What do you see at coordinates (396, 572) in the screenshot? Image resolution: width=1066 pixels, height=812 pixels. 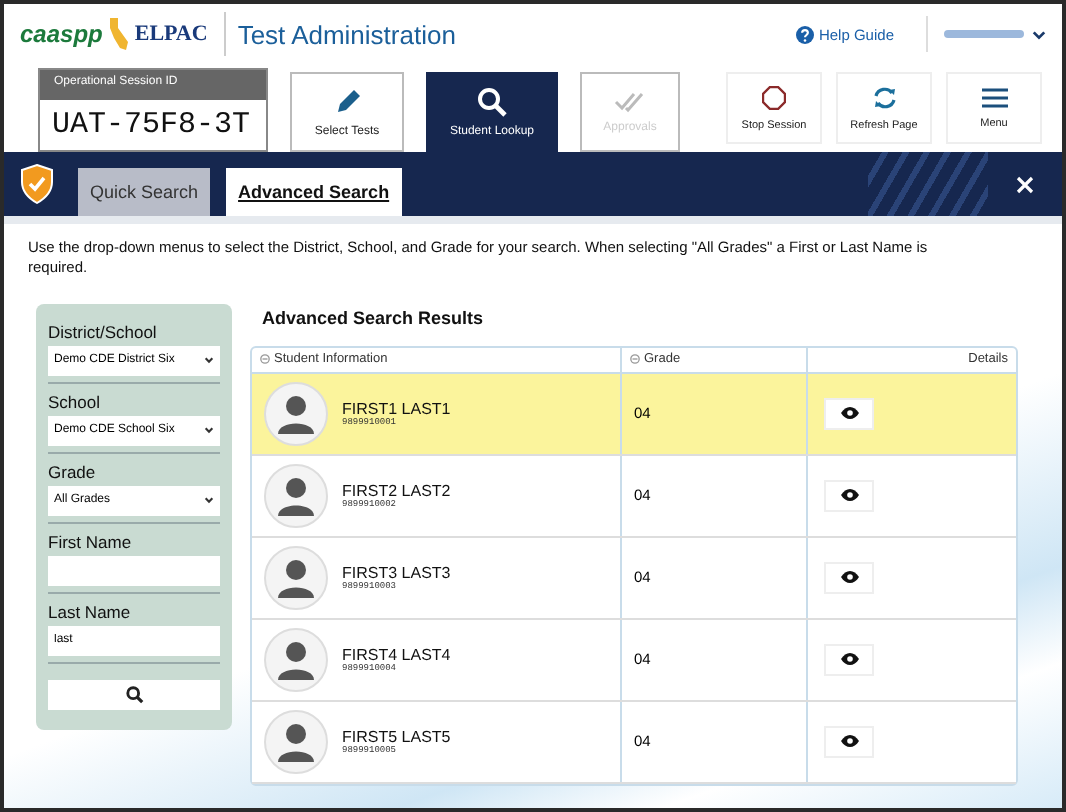 I see `student-name: FIRST3 LAST3` at bounding box center [396, 572].